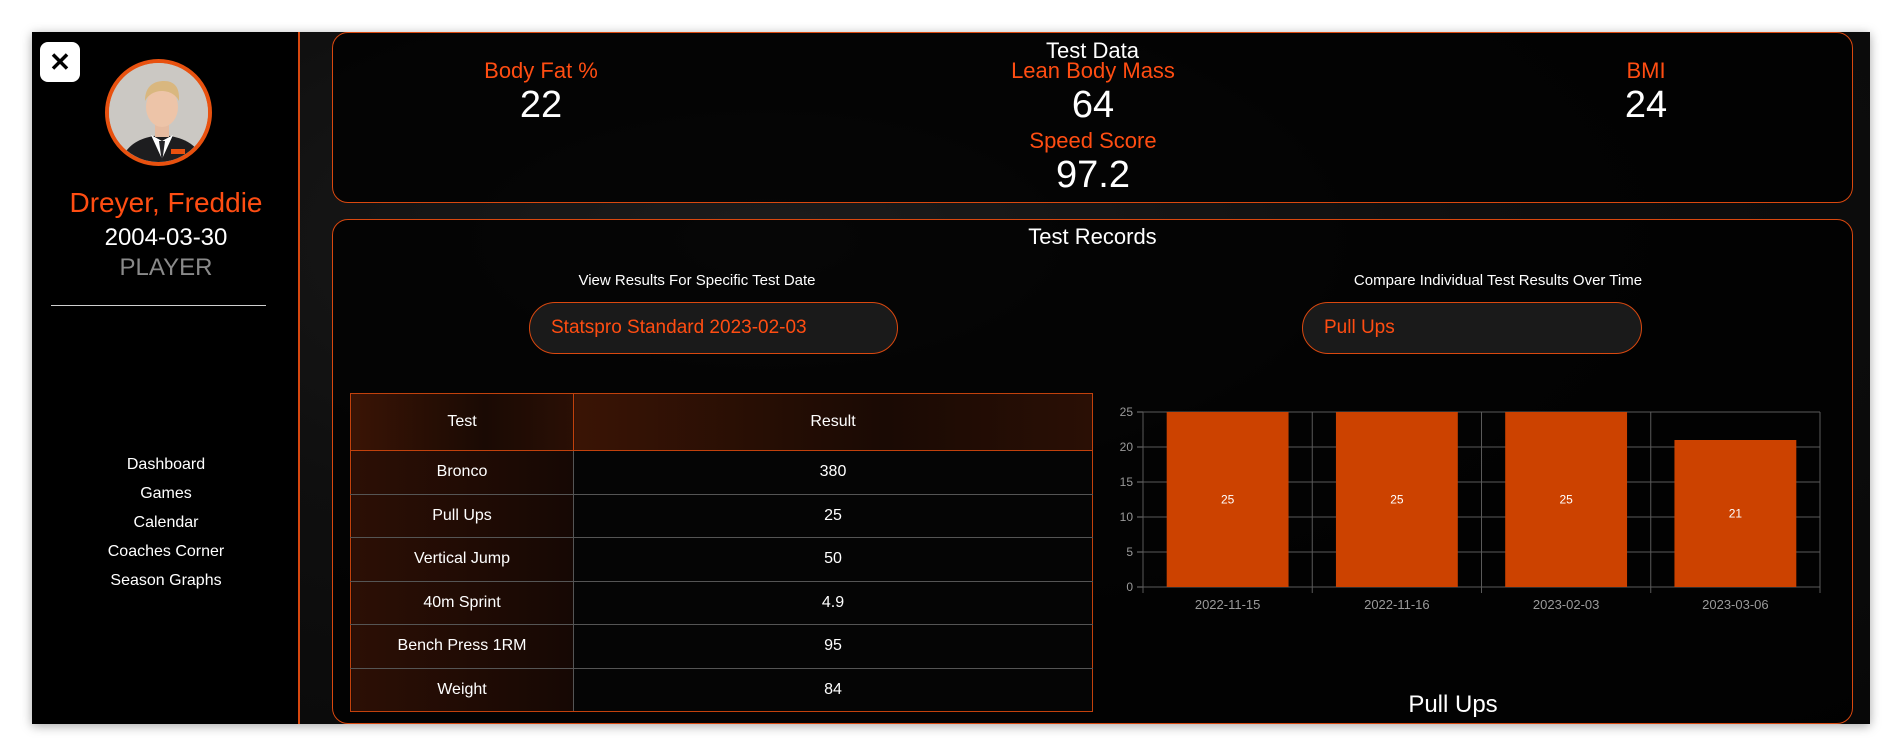 The height and width of the screenshot is (756, 1903). I want to click on cell-test: Vertical Jump, so click(462, 559).